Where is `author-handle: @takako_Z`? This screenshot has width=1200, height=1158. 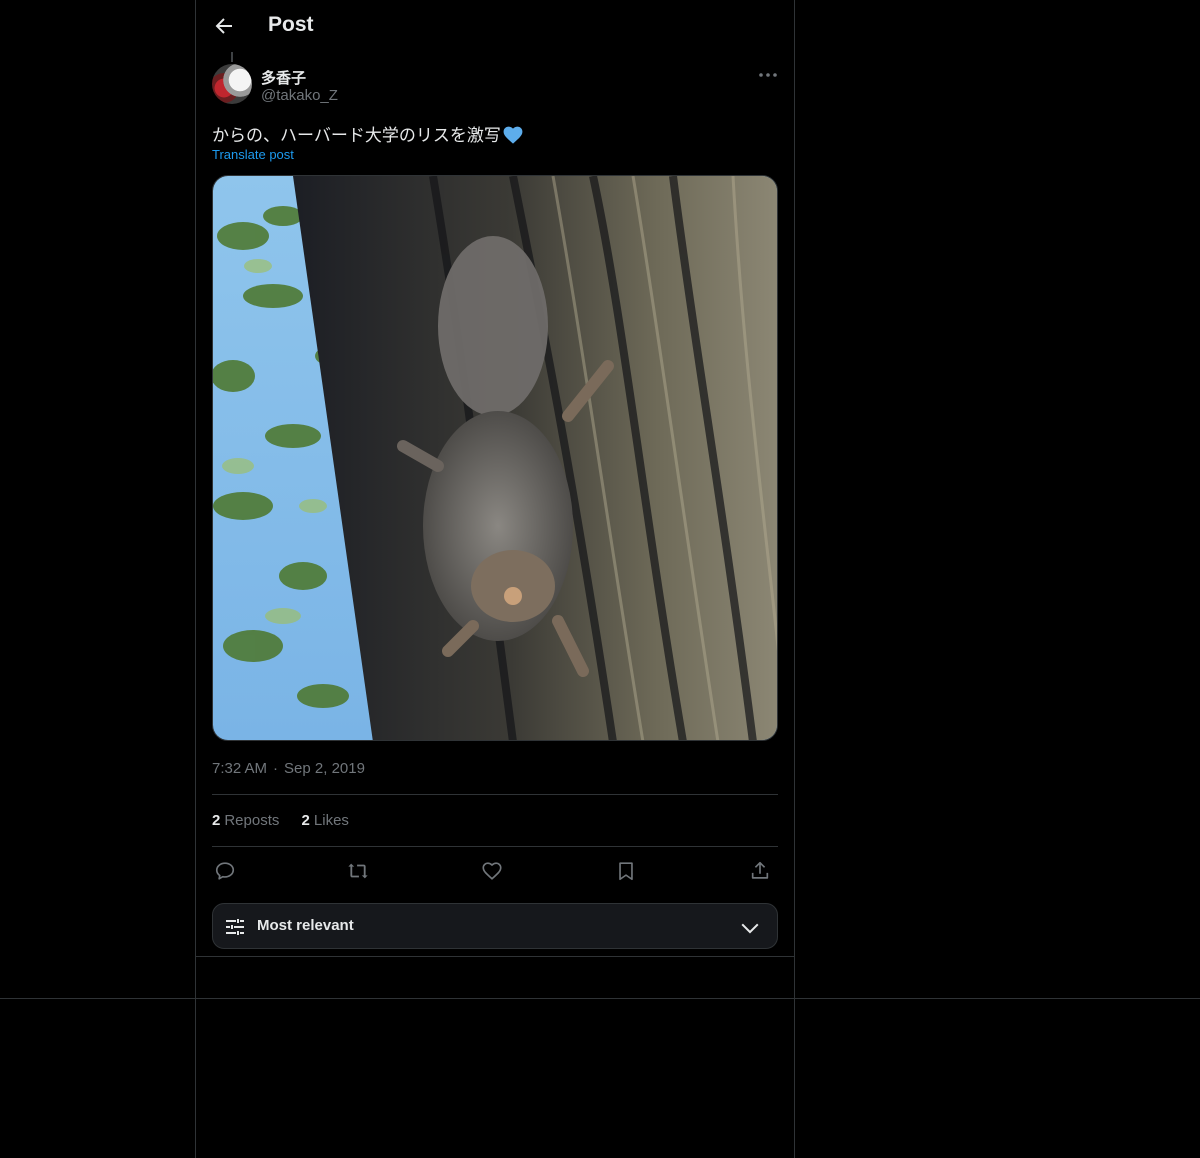
author-handle: @takako_Z is located at coordinates (299, 95).